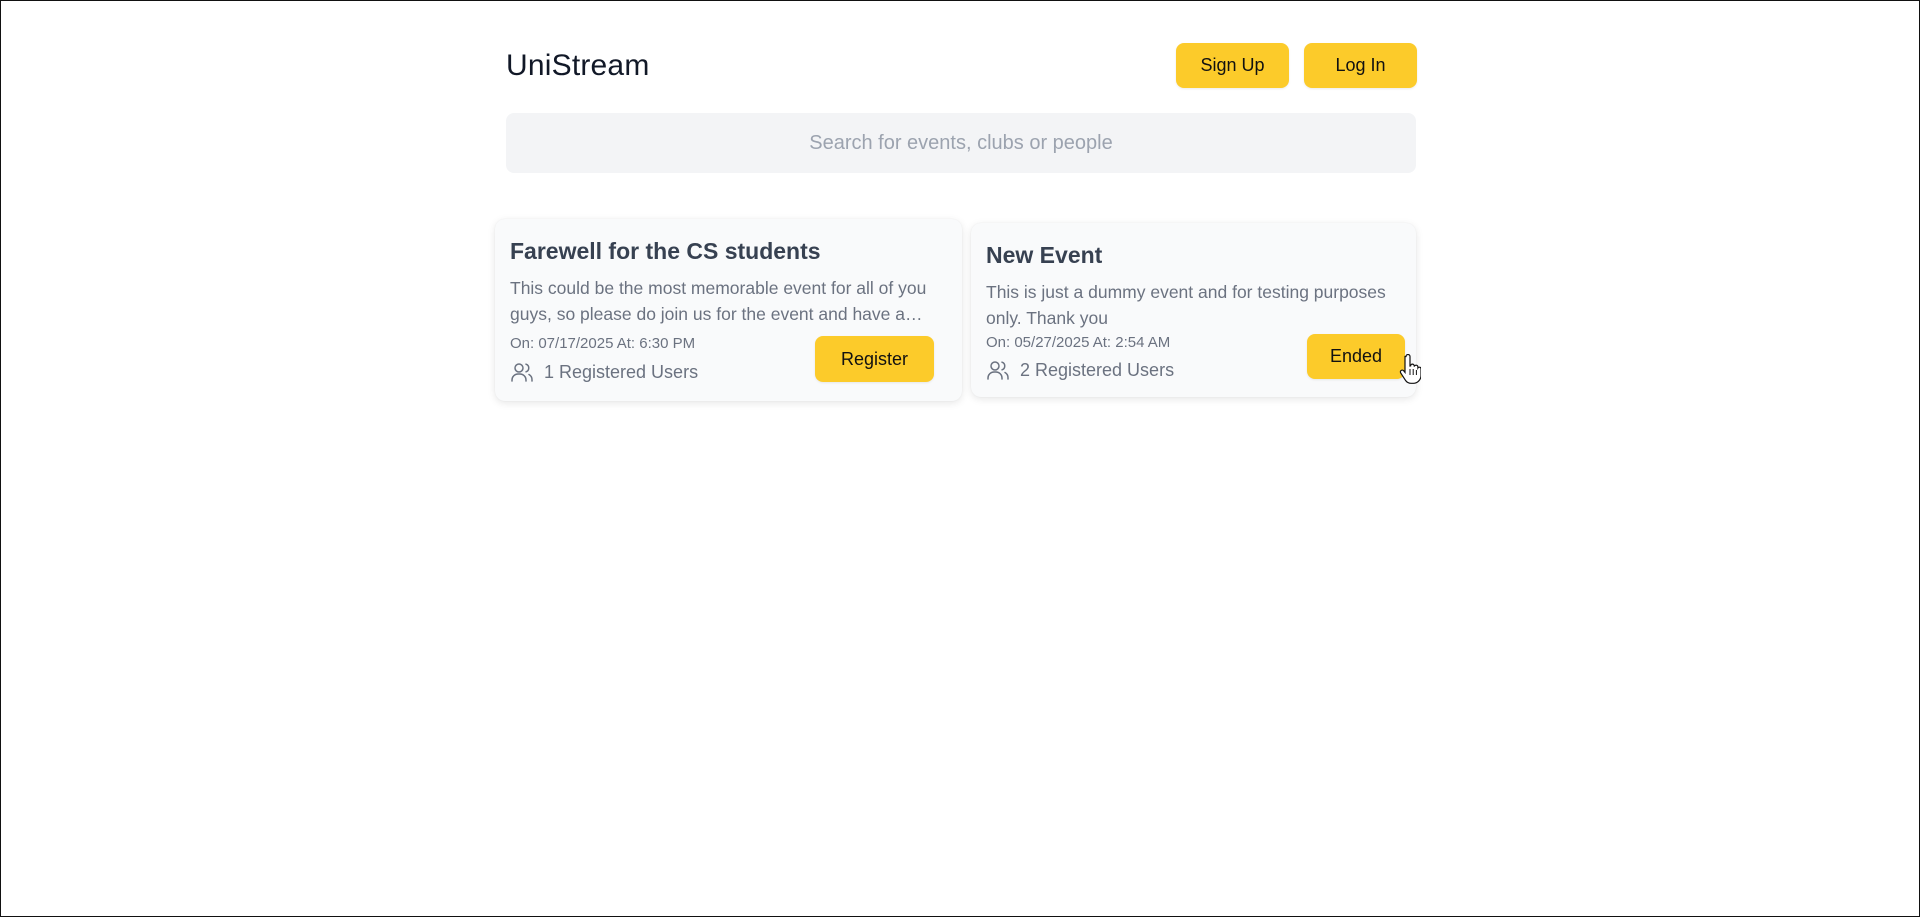 This screenshot has height=917, width=1920. I want to click on registered-users-label: 1 Registered Users, so click(621, 371).